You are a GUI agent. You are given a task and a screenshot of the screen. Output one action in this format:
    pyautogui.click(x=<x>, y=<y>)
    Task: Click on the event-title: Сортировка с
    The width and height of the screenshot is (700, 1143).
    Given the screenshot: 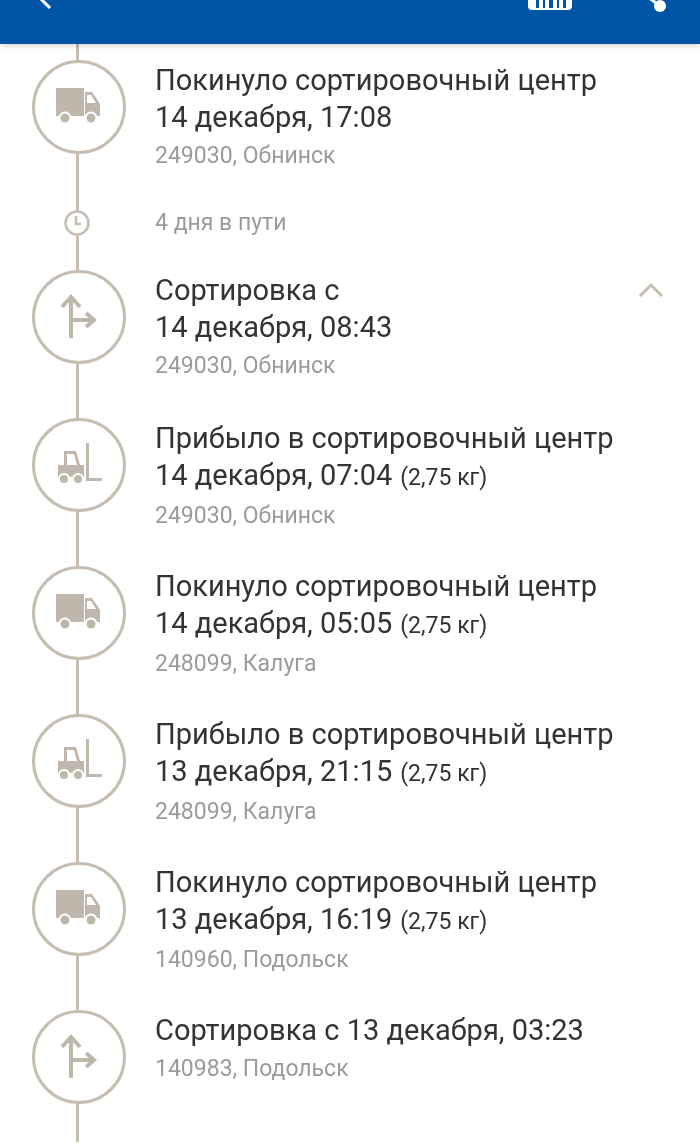 What is the action you would take?
    pyautogui.click(x=247, y=290)
    